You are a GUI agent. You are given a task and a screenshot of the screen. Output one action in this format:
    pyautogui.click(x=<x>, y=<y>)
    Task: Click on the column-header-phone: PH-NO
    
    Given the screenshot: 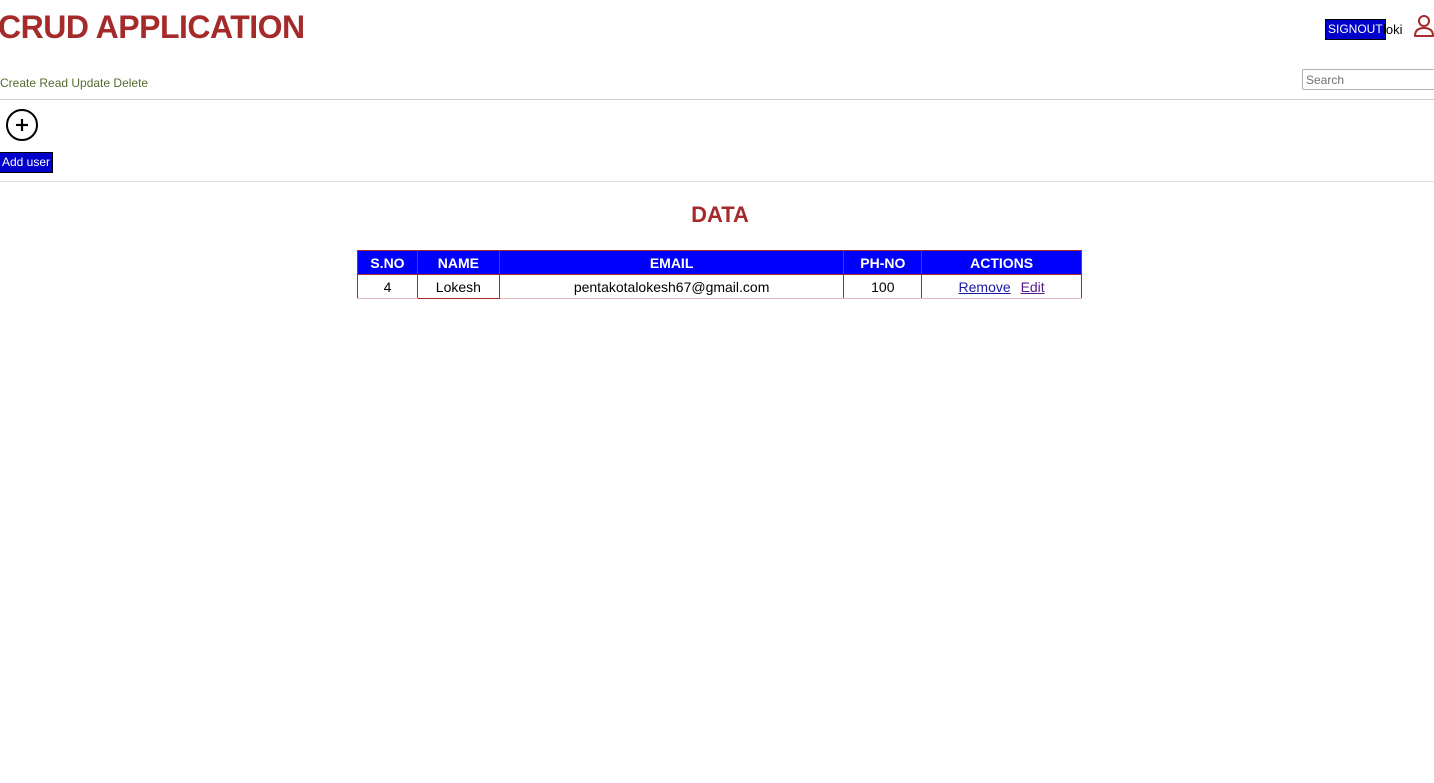 What is the action you would take?
    pyautogui.click(x=883, y=262)
    